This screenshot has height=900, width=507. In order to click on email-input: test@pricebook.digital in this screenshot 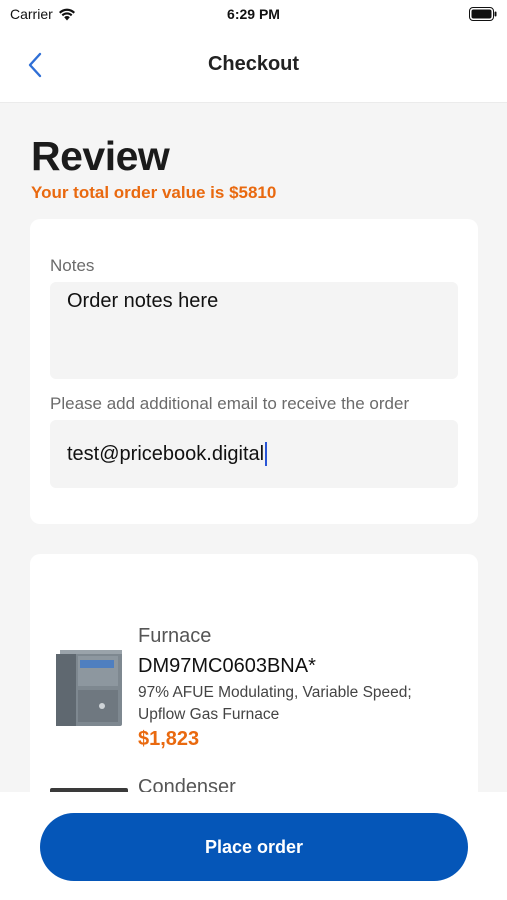, I will do `click(254, 454)`.